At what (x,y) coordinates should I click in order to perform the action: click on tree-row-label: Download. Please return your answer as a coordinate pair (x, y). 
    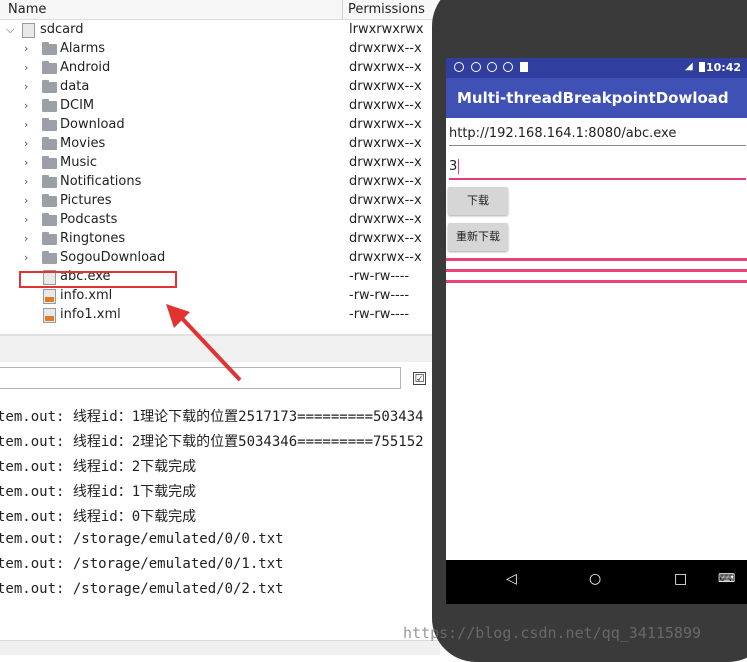
    Looking at the image, I should click on (92, 124).